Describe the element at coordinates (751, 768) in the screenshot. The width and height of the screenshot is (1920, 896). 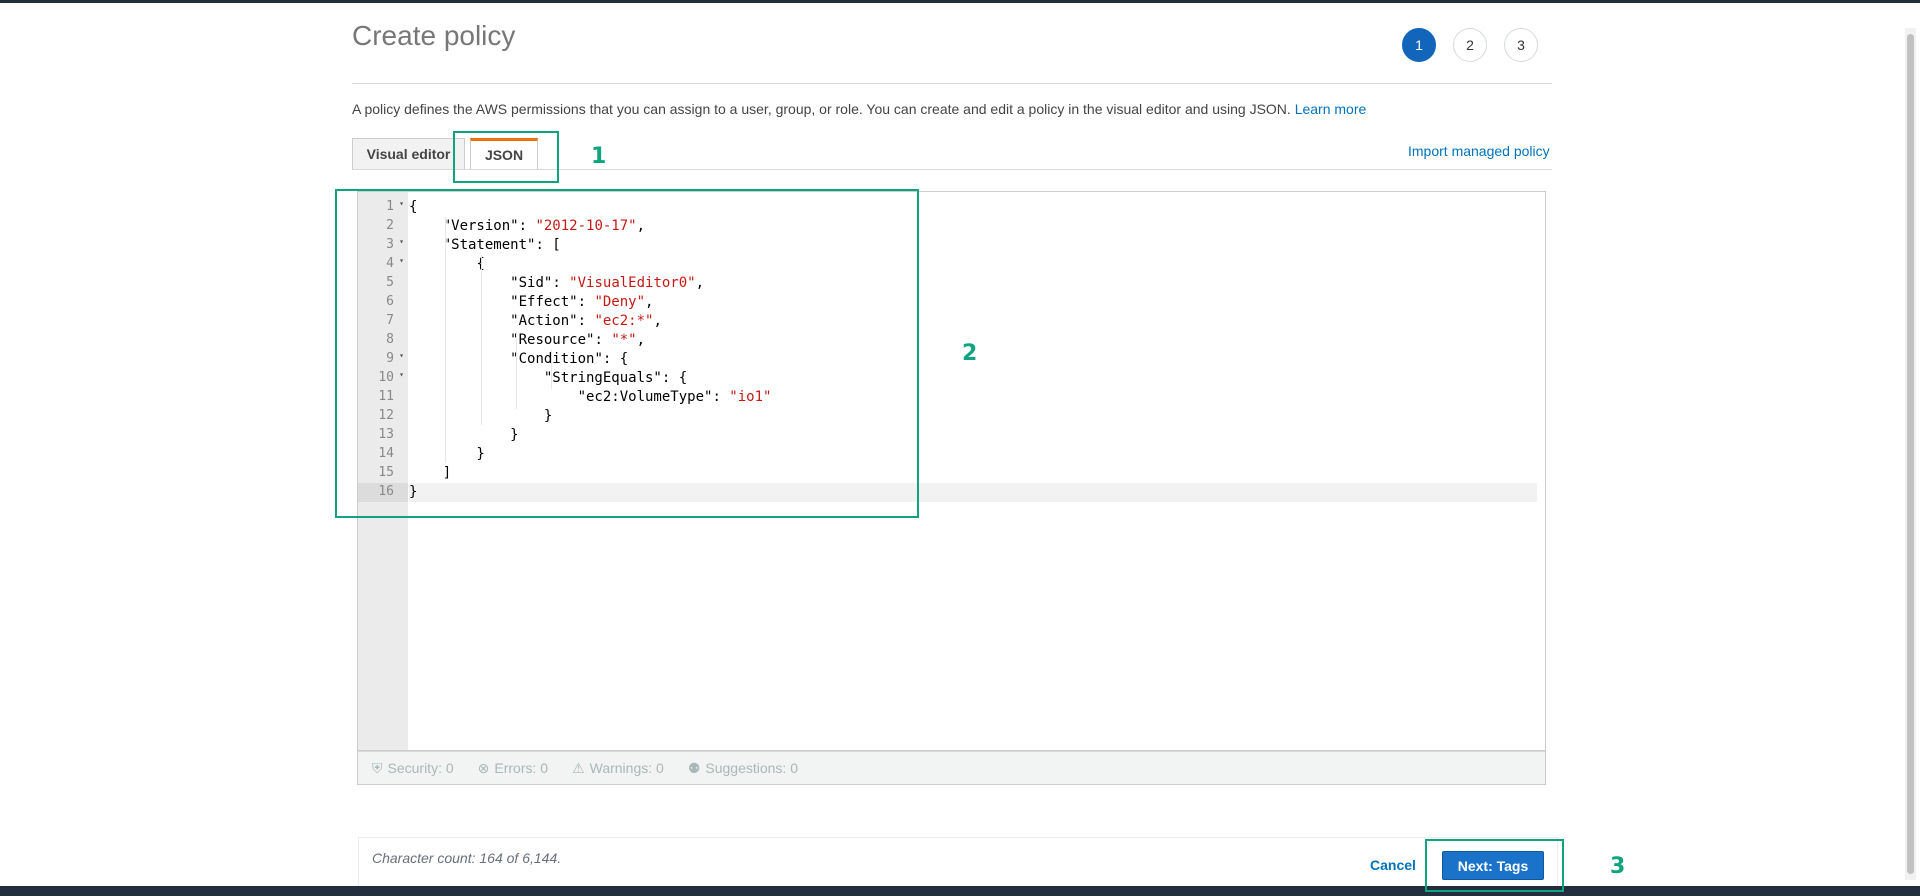
I see `suggestions-count: Suggestions: 0` at that location.